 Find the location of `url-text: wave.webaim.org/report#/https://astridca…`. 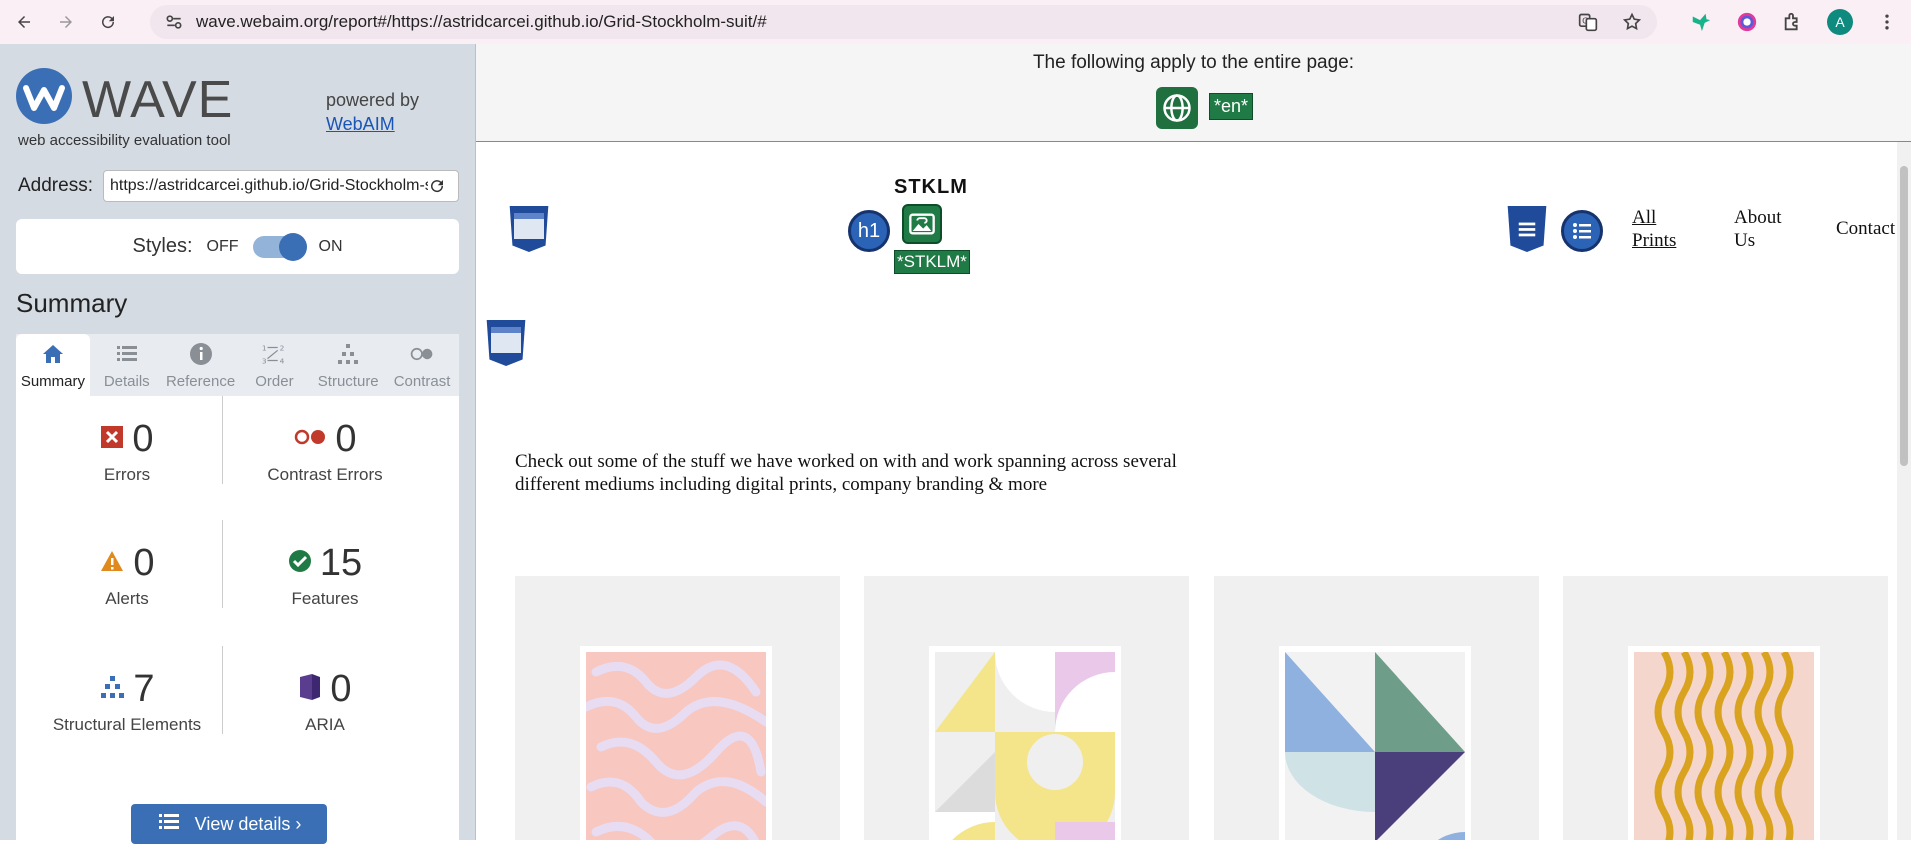

url-text: wave.webaim.org/report#/https://astridca… is located at coordinates (481, 22).